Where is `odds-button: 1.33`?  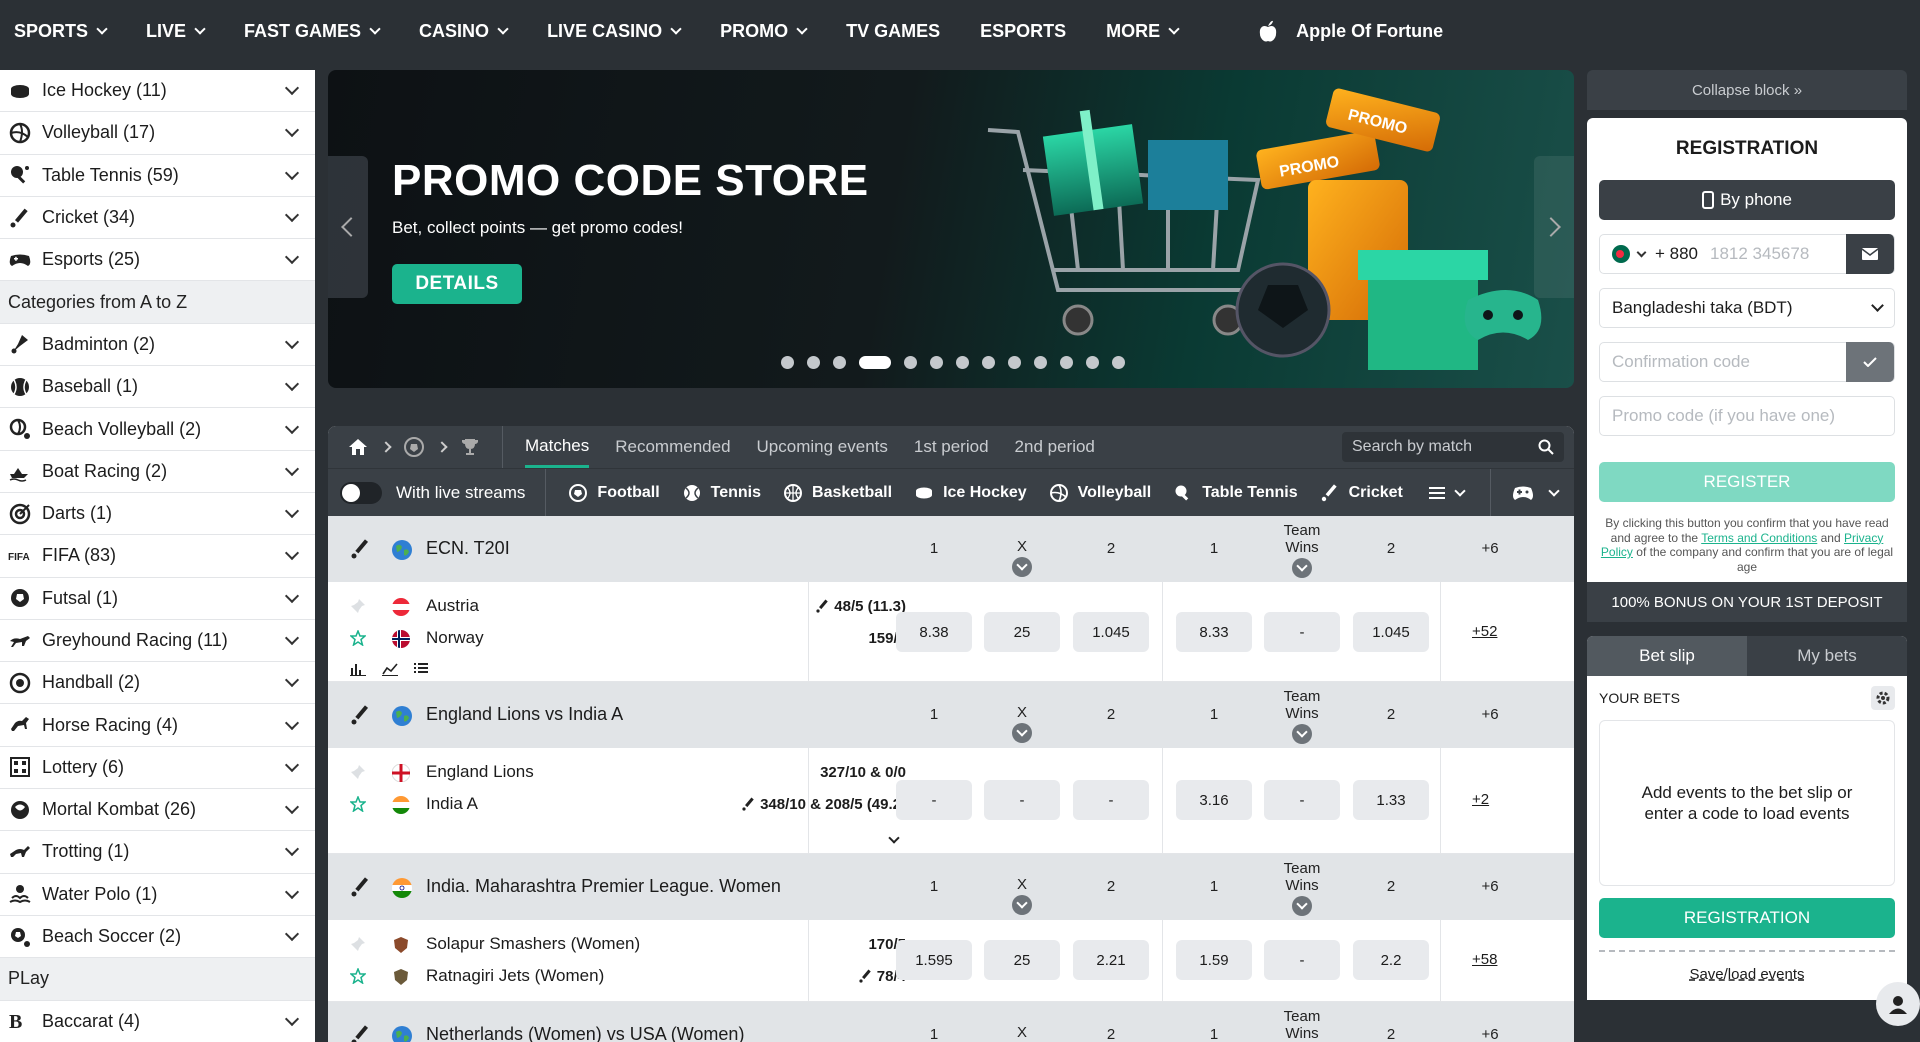
odds-button: 1.33 is located at coordinates (1391, 800).